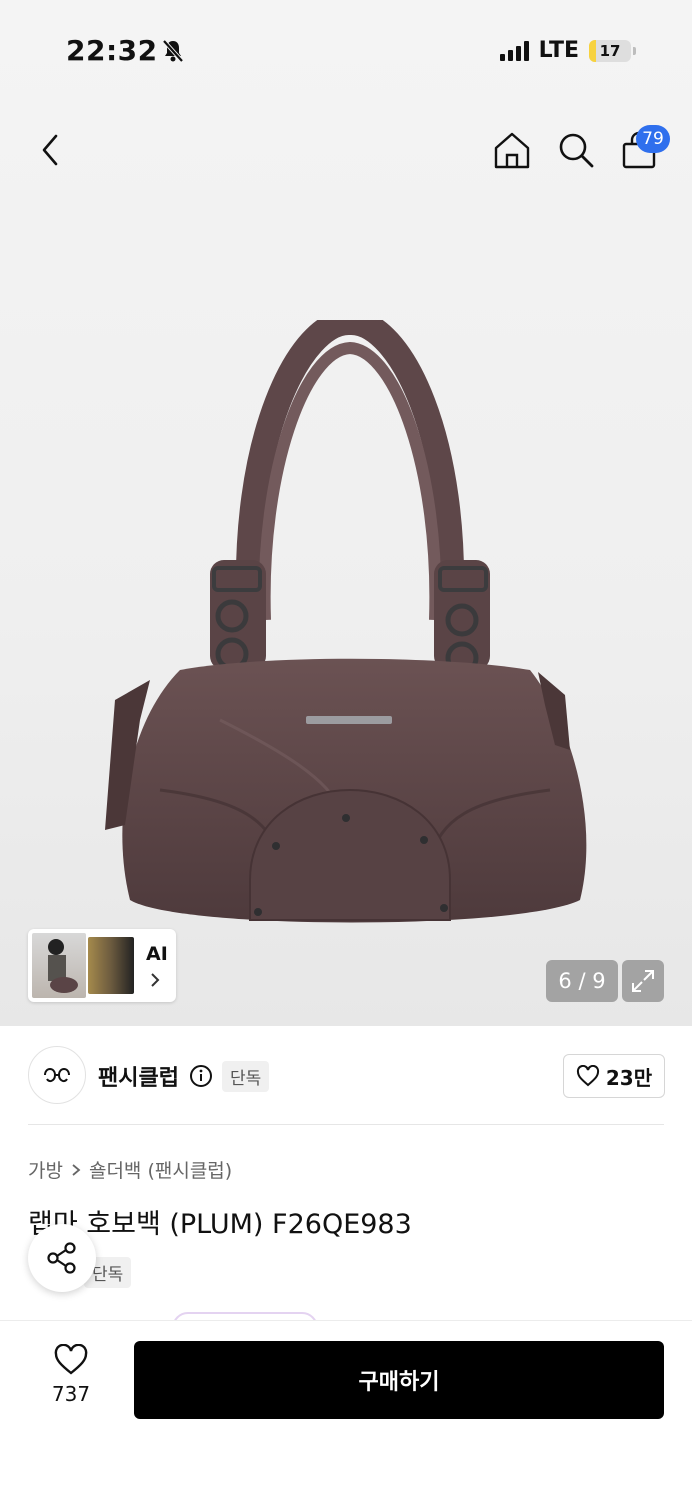  I want to click on brand-logo-mark, so click(57, 1075).